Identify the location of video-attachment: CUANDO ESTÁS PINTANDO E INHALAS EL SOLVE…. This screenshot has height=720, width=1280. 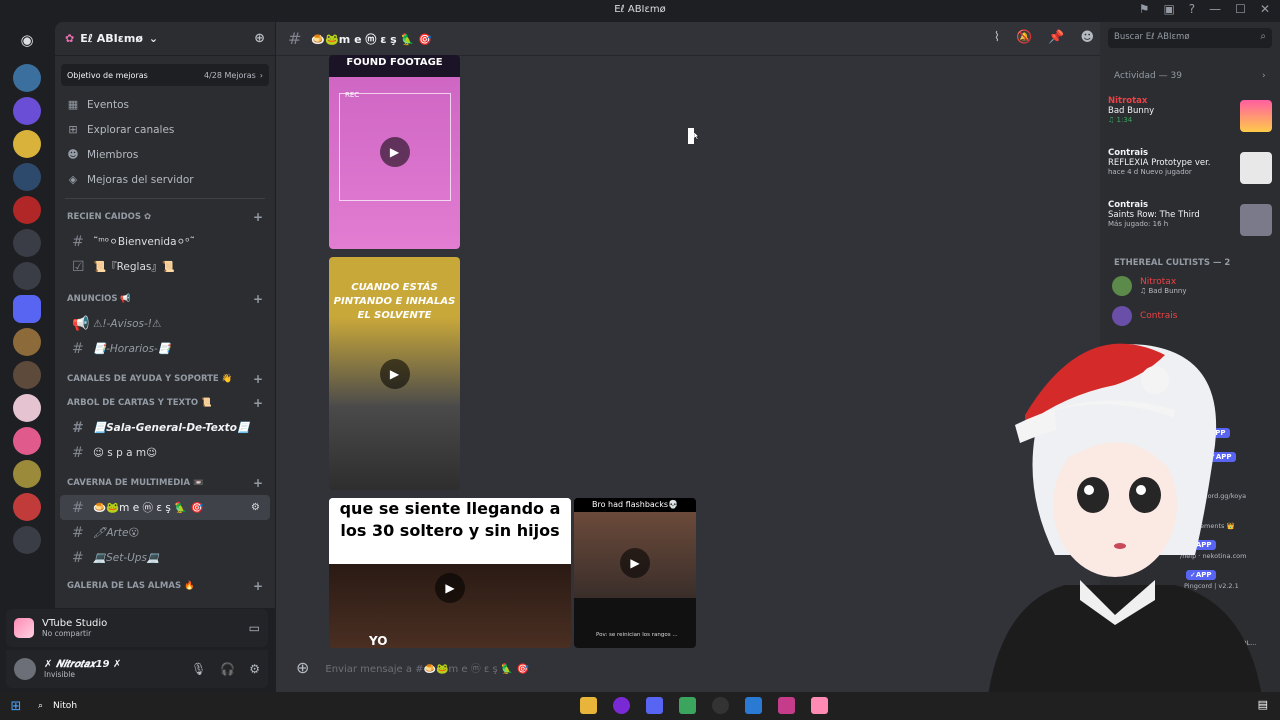
(394, 373).